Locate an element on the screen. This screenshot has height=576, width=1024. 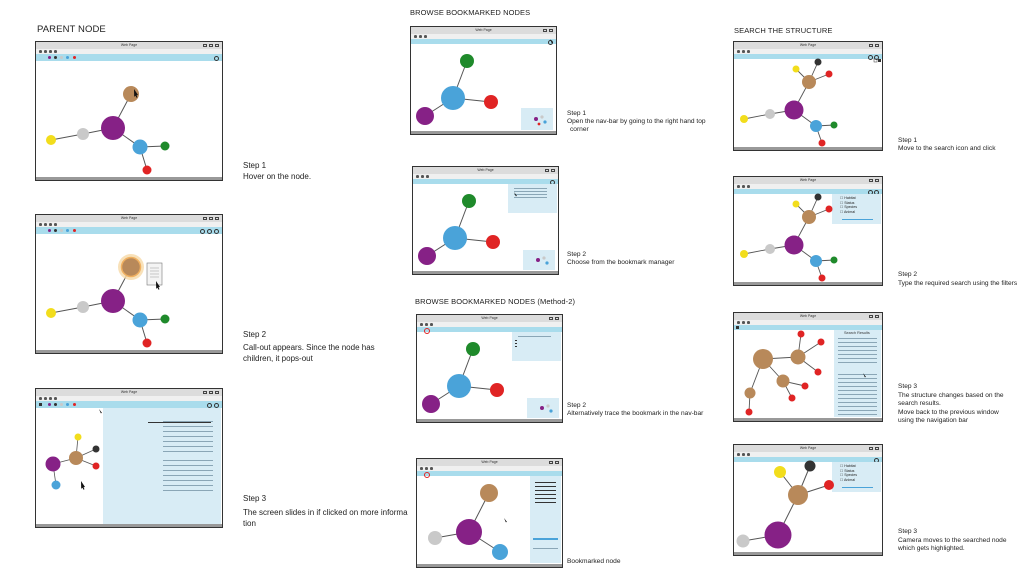
wireframe-bookmark-method2-step2: Web Page is located at coordinates (489, 368).